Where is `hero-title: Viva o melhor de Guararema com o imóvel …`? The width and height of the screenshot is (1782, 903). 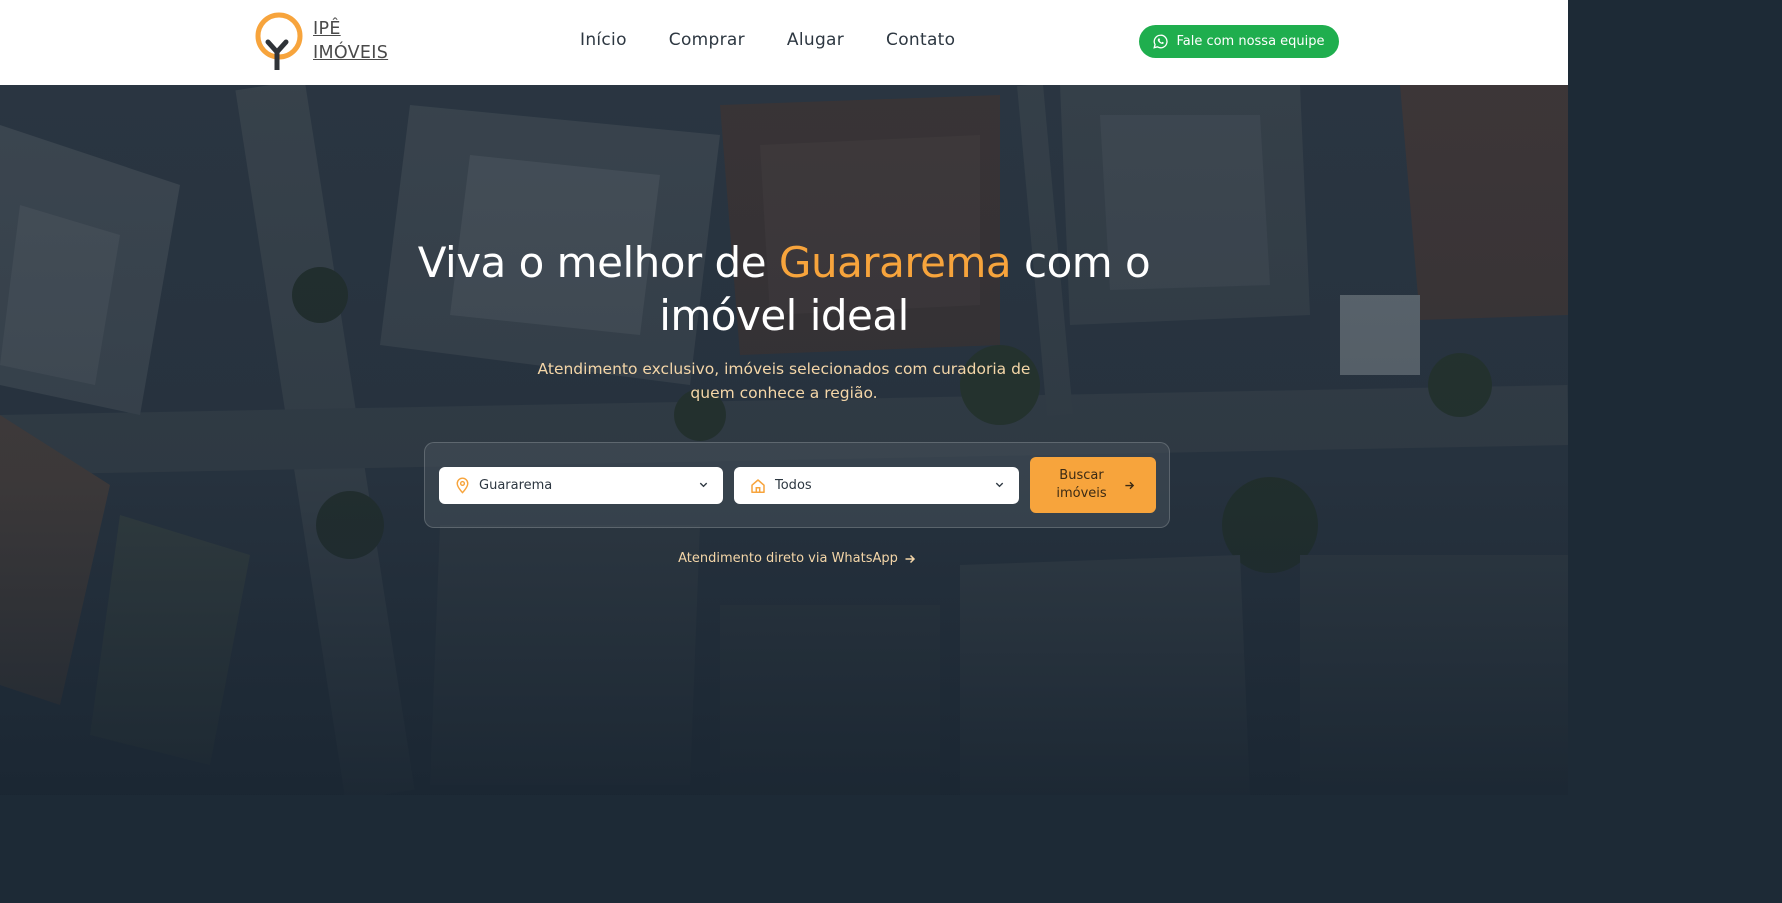
hero-title: Viva o melhor de Guararema com o imóvel … is located at coordinates (784, 289).